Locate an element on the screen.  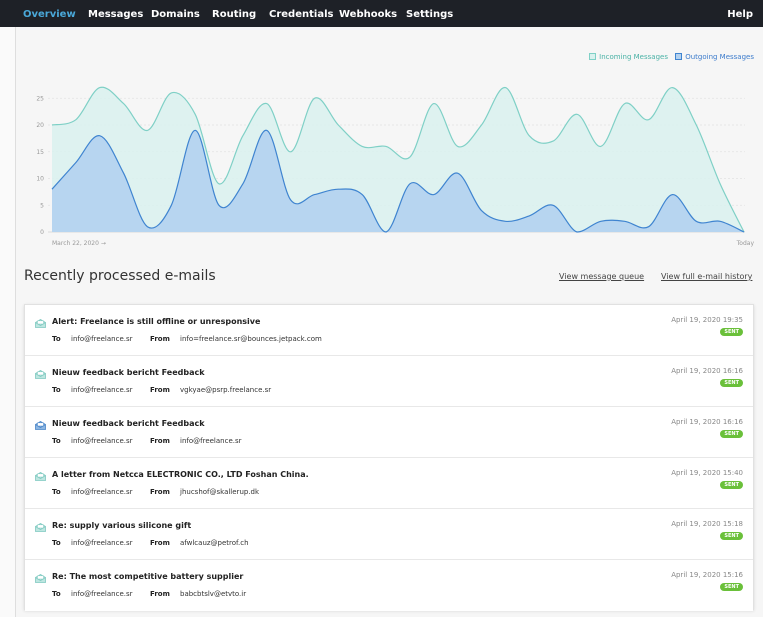
nav-settings: Settings is located at coordinates (429, 13).